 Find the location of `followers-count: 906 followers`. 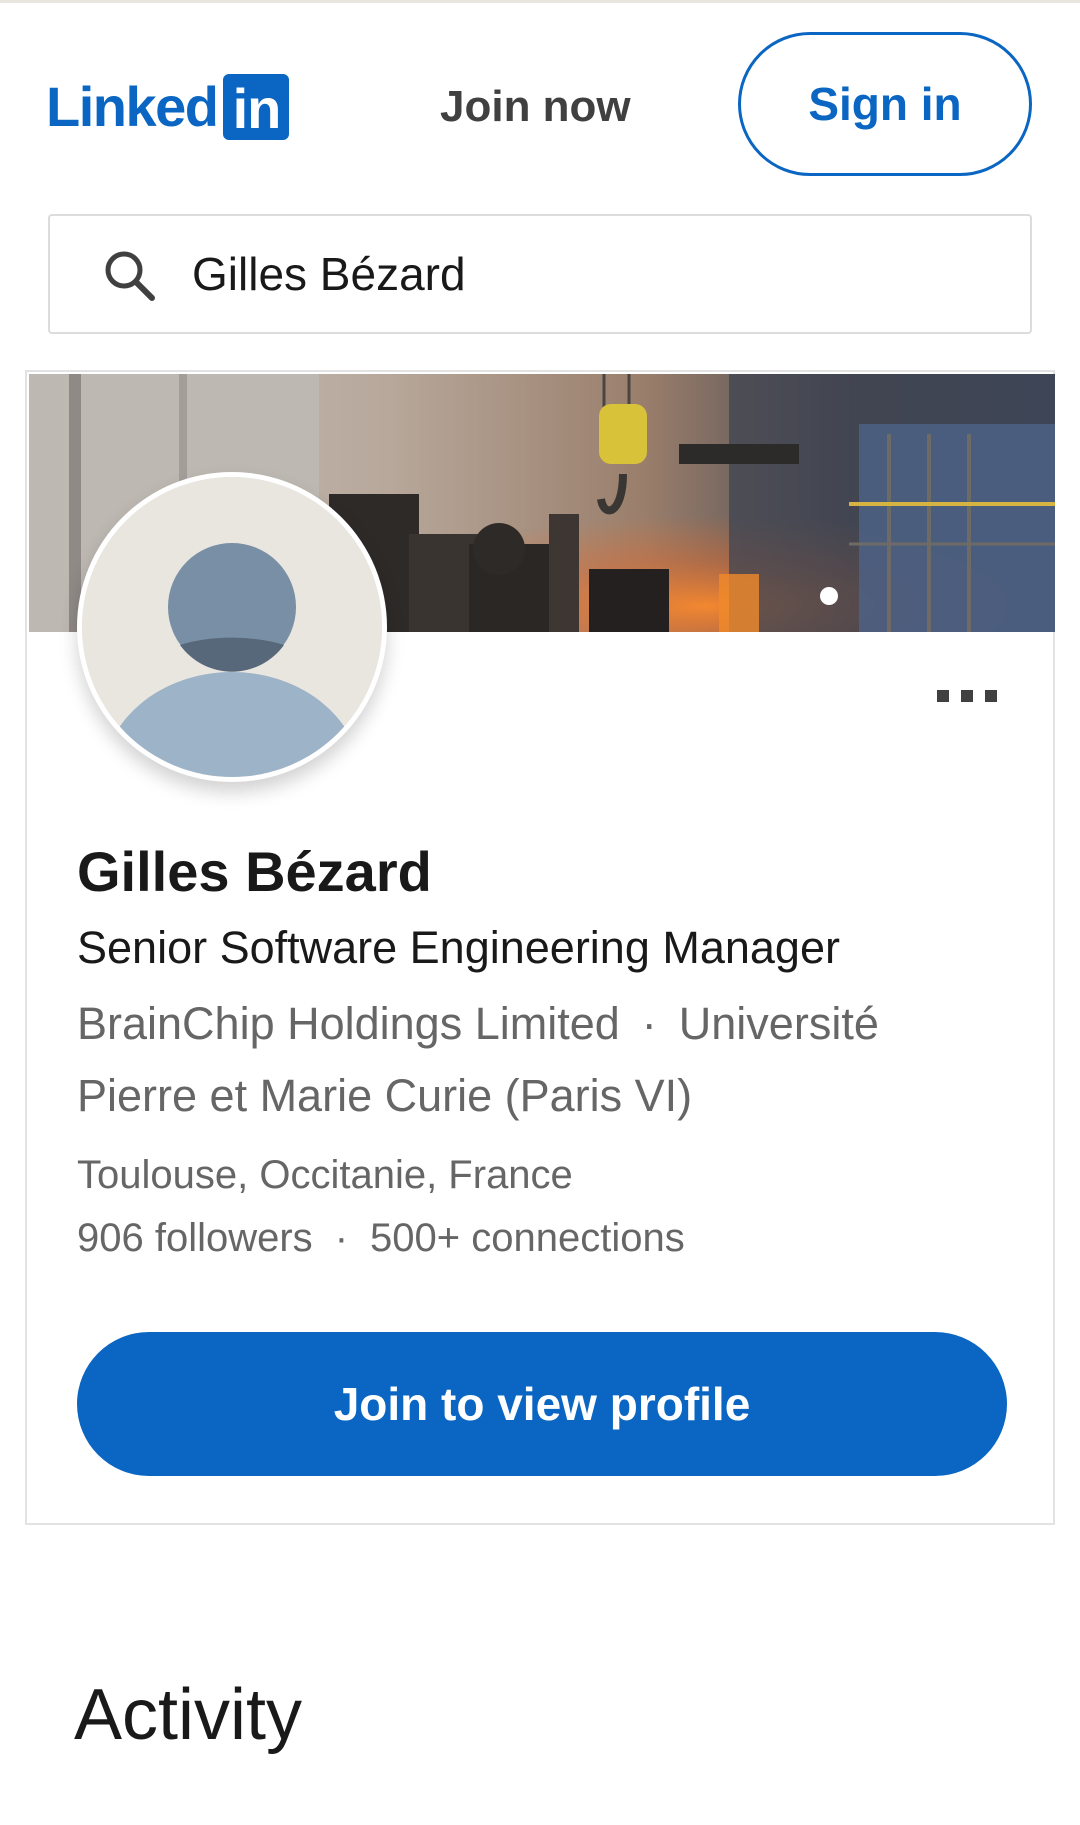

followers-count: 906 followers is located at coordinates (195, 1238).